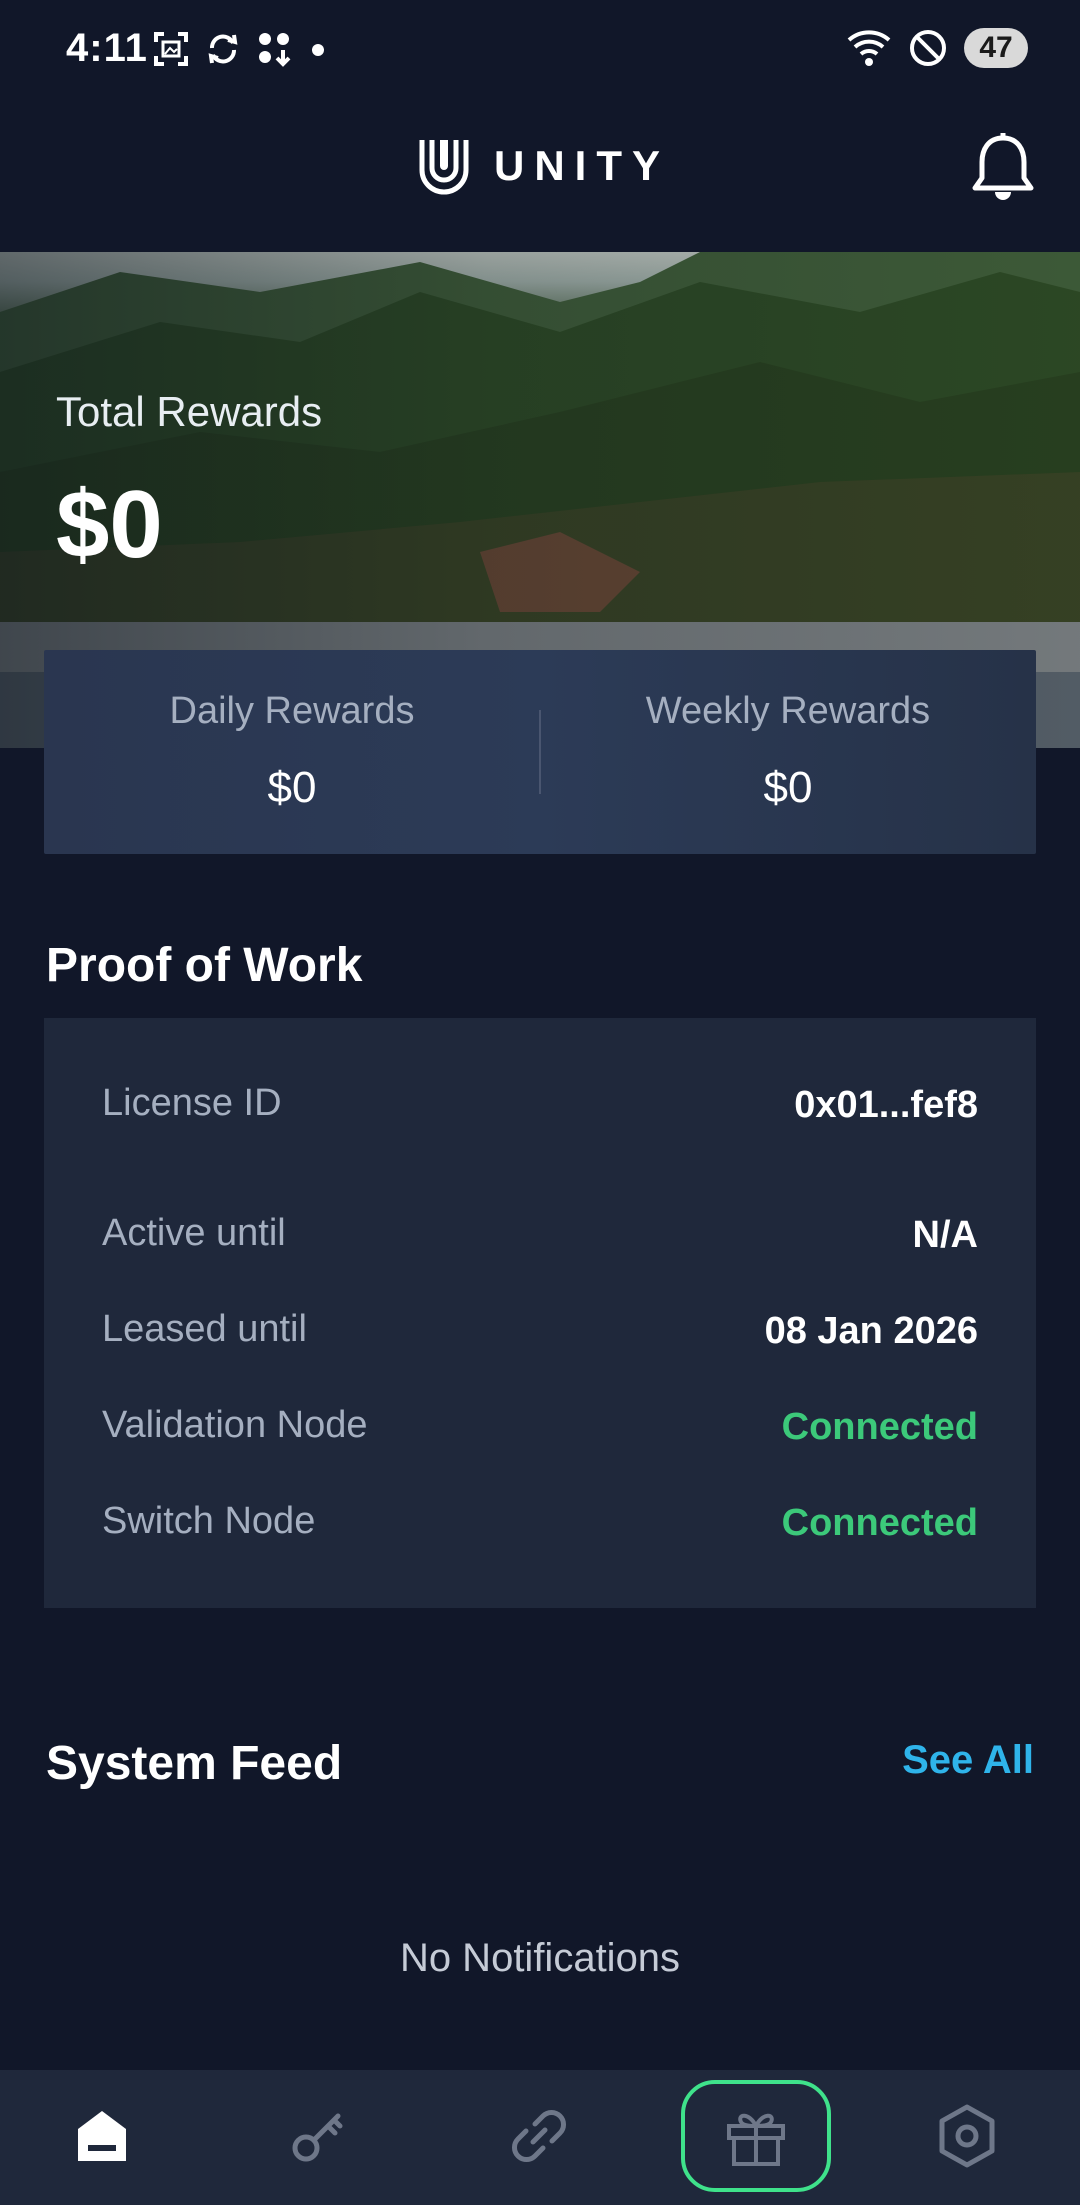 Image resolution: width=1080 pixels, height=2205 pixels. Describe the element at coordinates (540, 1112) in the screenshot. I see `proof-row-license-id: License ID 0x01...fef8` at that location.